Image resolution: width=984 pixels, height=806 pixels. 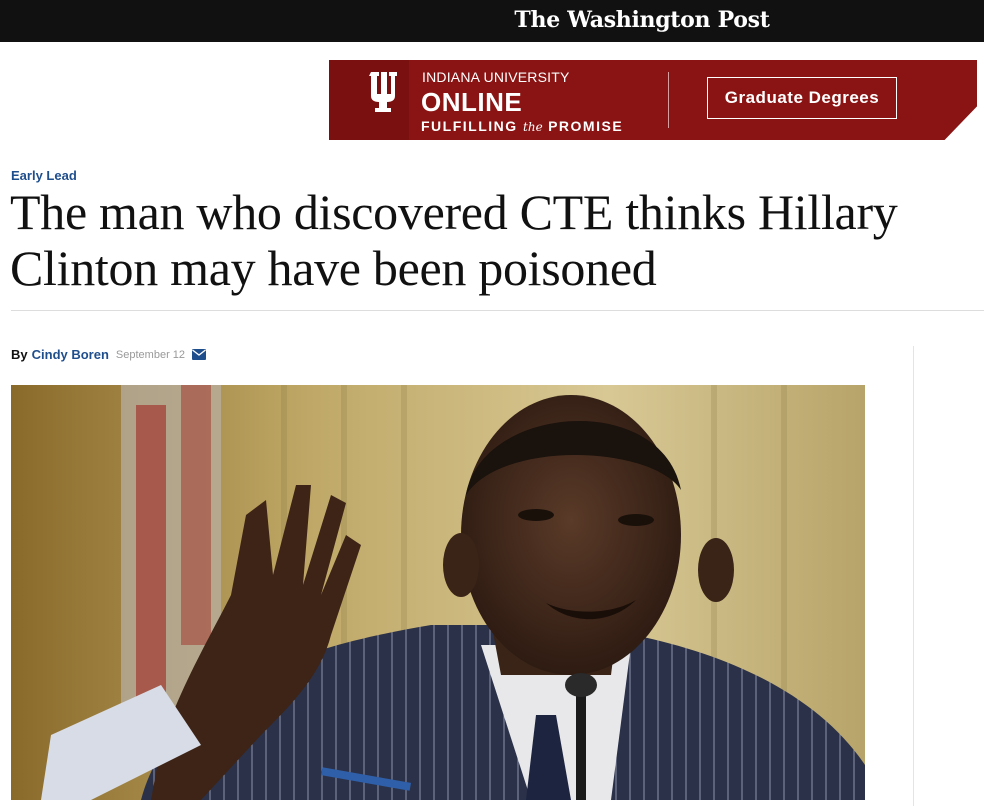 I want to click on site-logo: The Washington Post, so click(x=492, y=20).